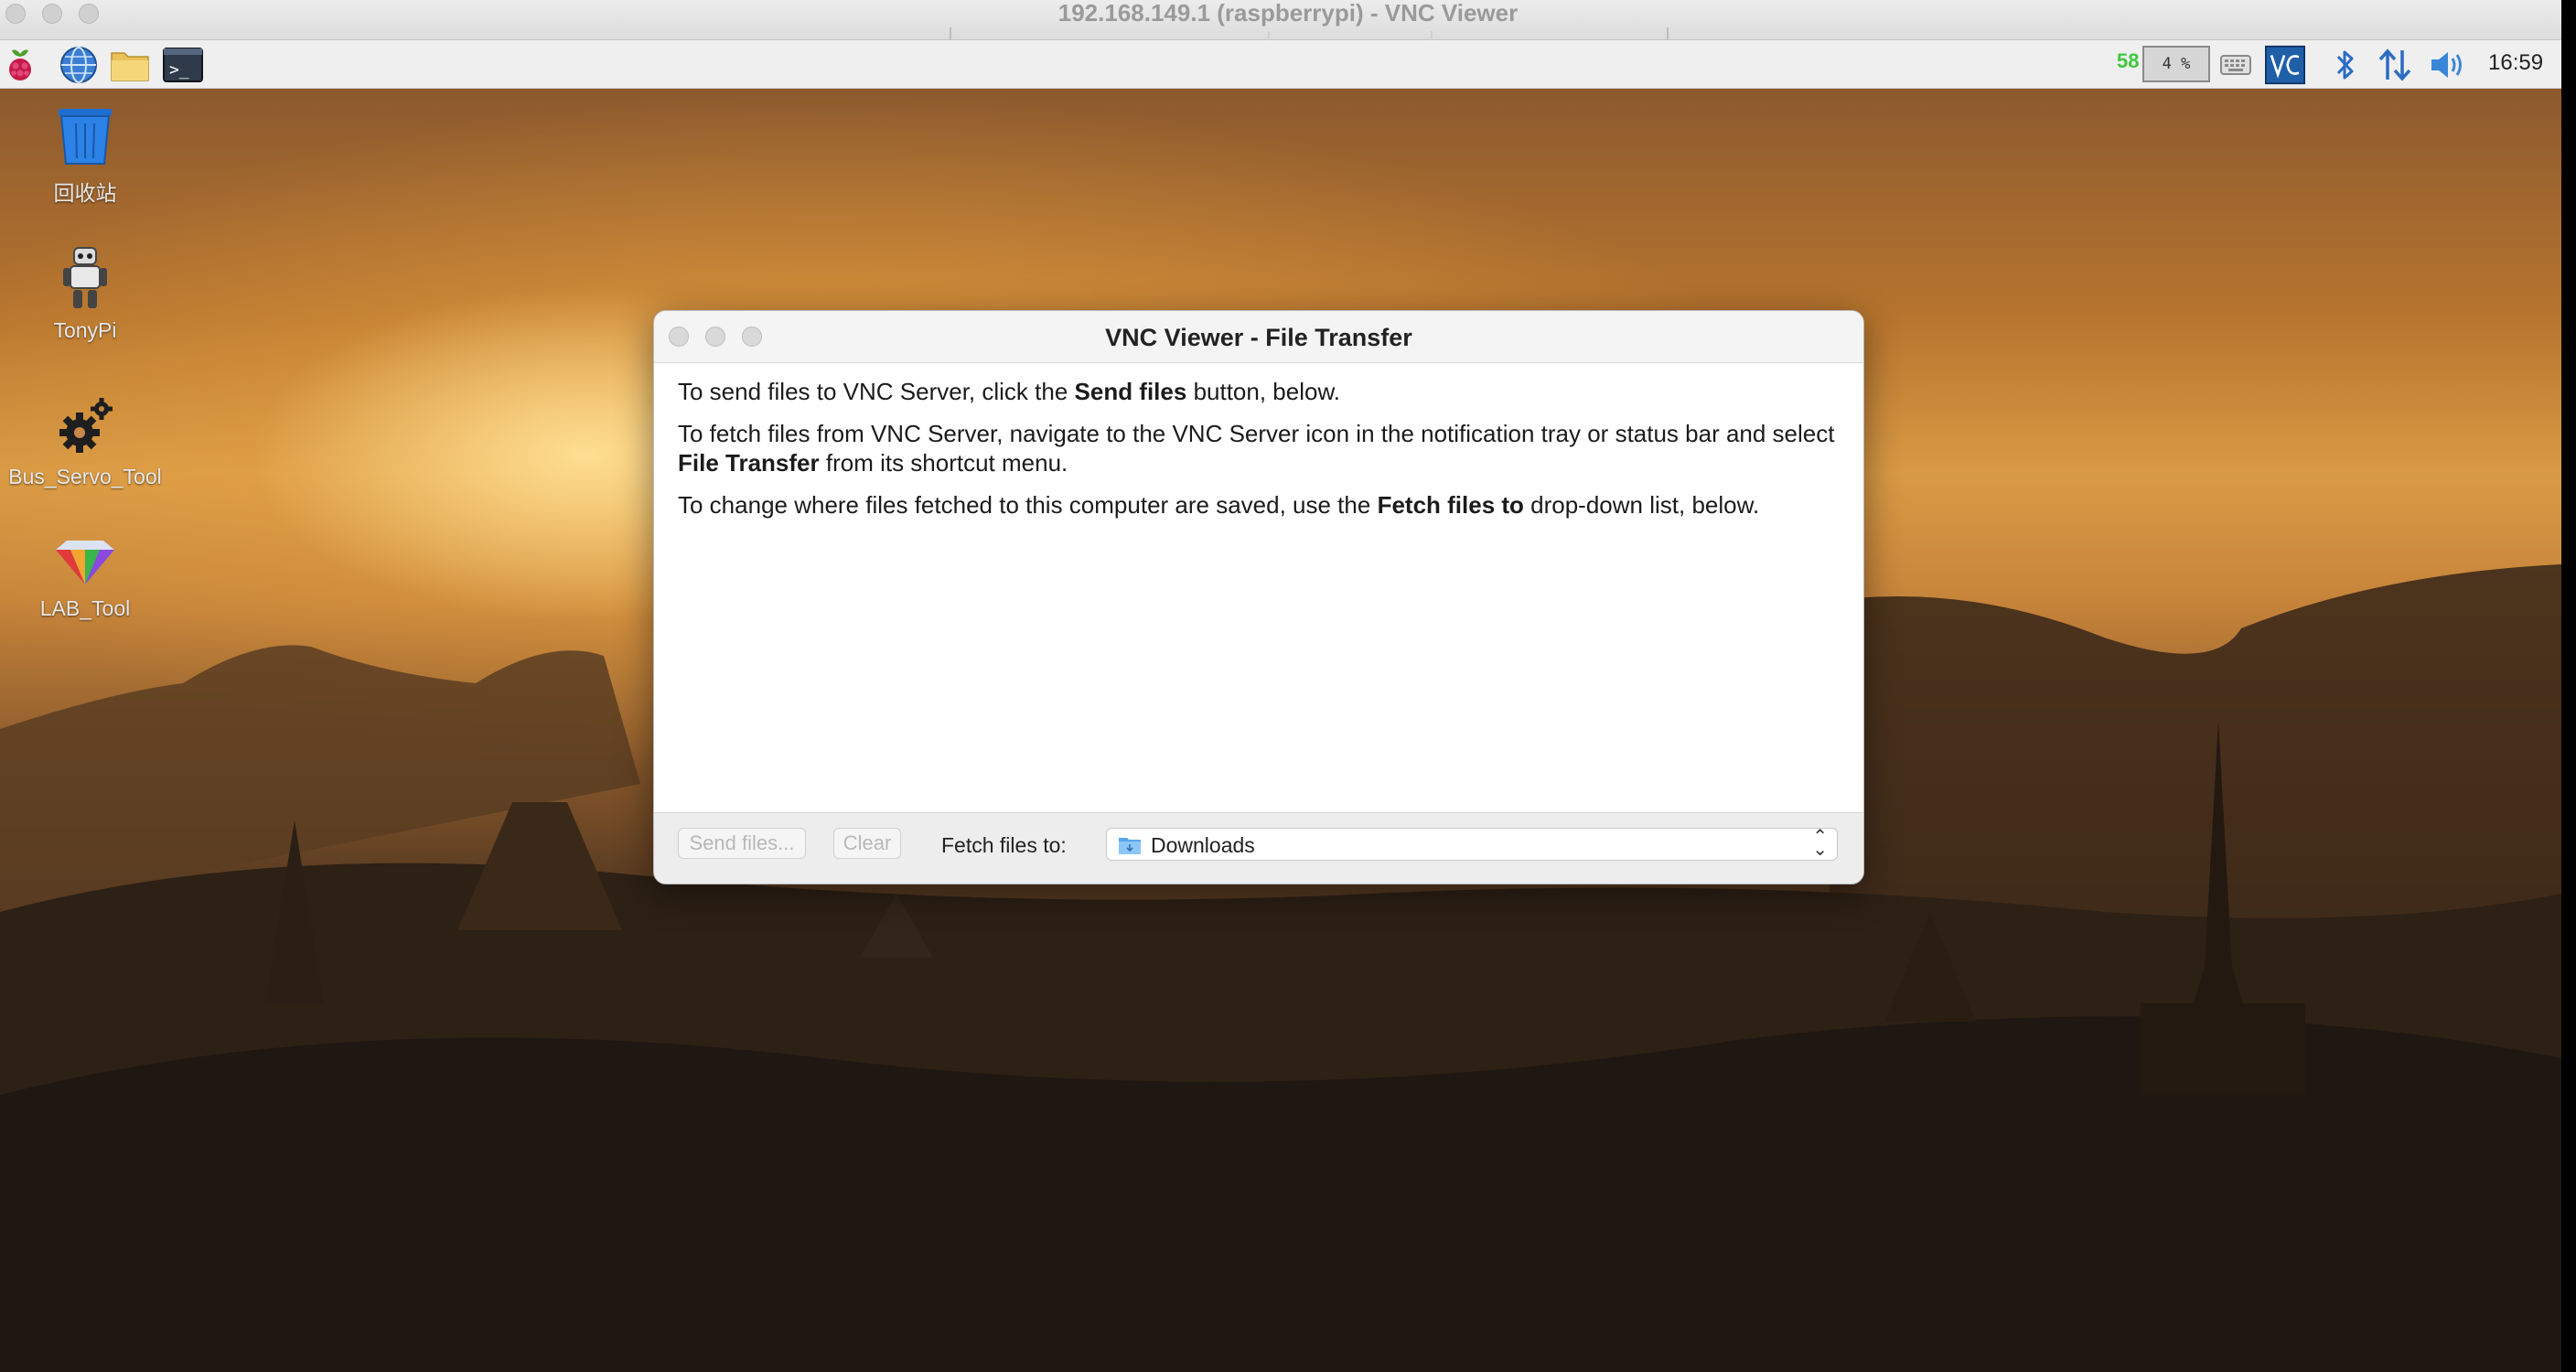 The height and width of the screenshot is (1372, 2576). I want to click on keyboard-icon, so click(2236, 65).